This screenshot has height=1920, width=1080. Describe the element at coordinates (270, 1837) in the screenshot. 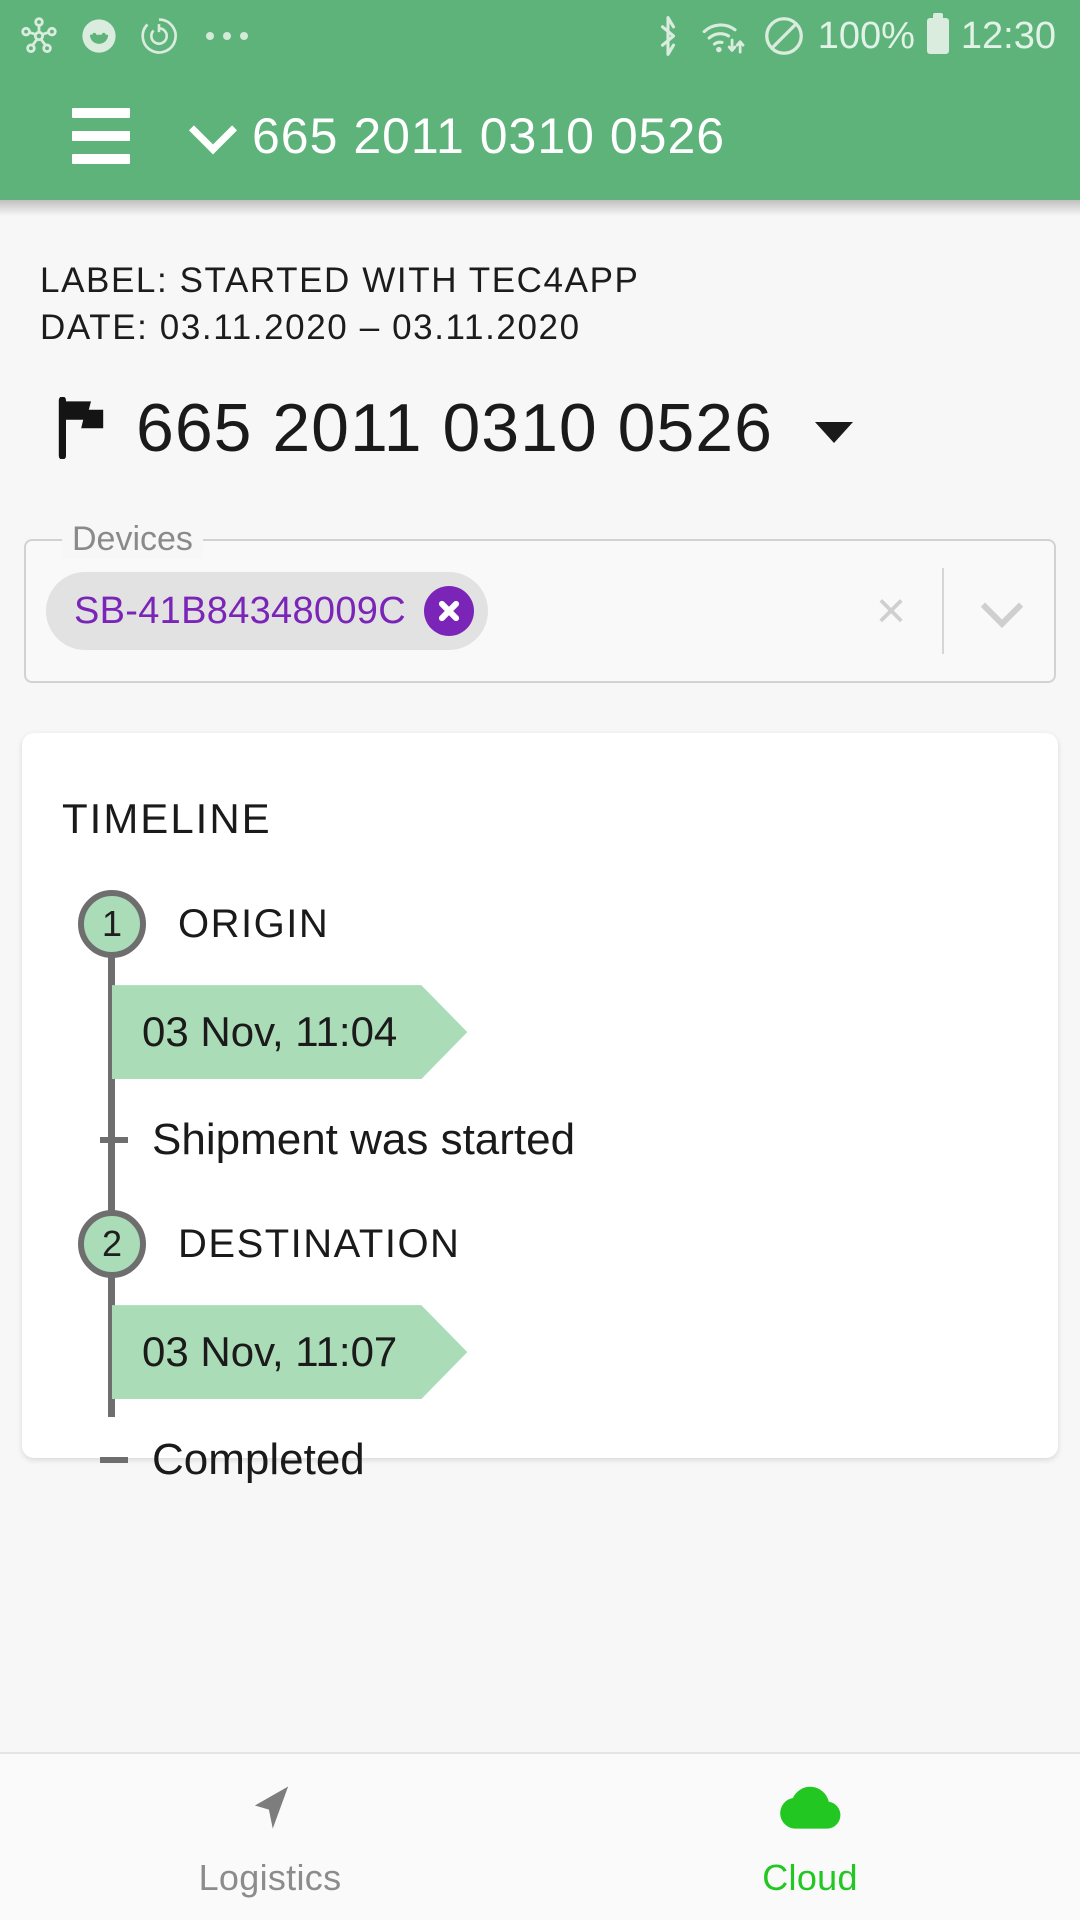

I see `nav-item-logistics: Logistics` at that location.